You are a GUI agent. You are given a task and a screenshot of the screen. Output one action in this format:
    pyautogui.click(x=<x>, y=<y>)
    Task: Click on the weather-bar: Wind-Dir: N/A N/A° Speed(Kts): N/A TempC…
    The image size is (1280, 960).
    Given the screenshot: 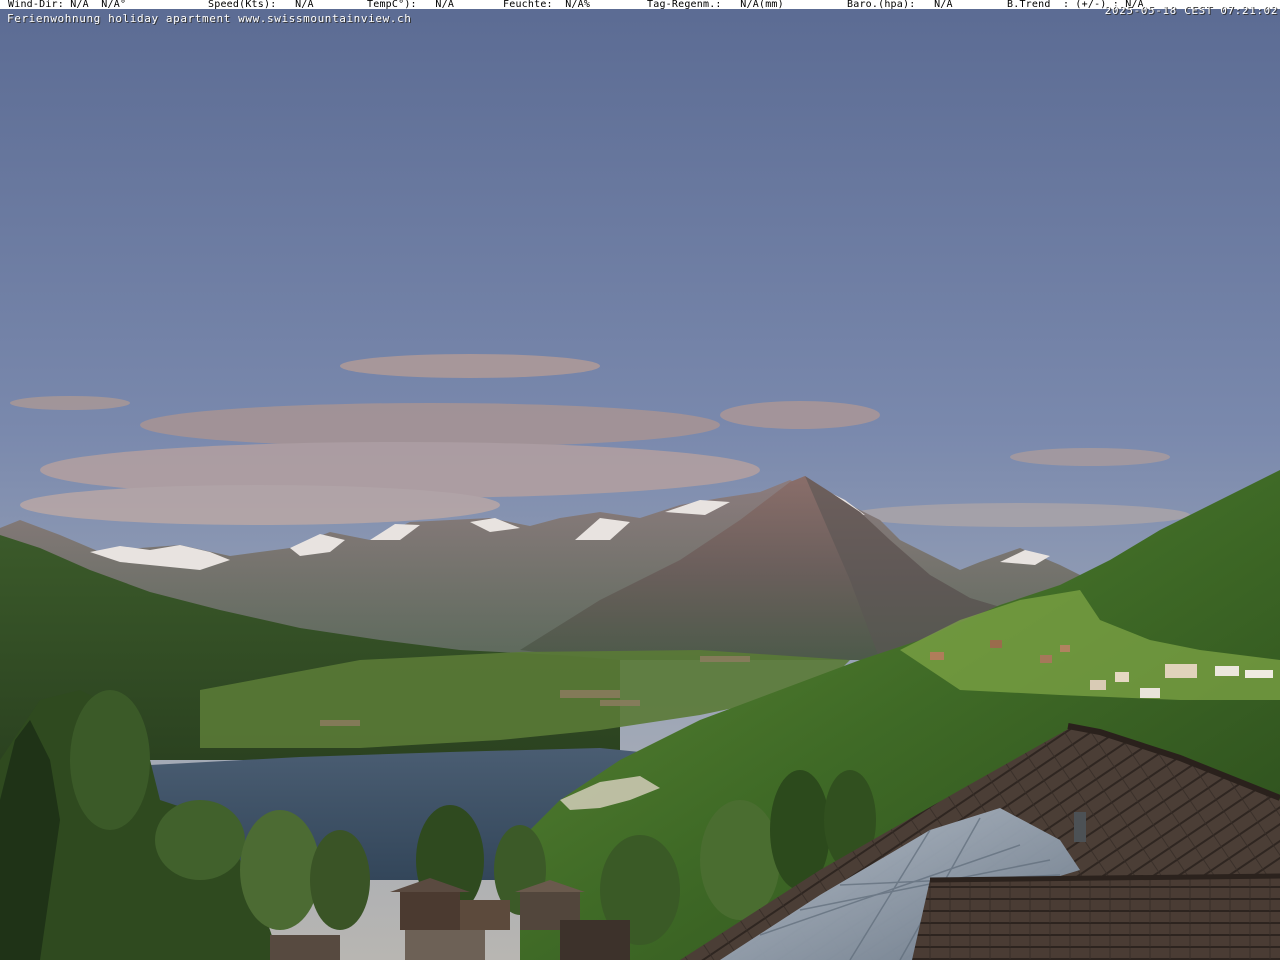 What is the action you would take?
    pyautogui.click(x=640, y=4)
    